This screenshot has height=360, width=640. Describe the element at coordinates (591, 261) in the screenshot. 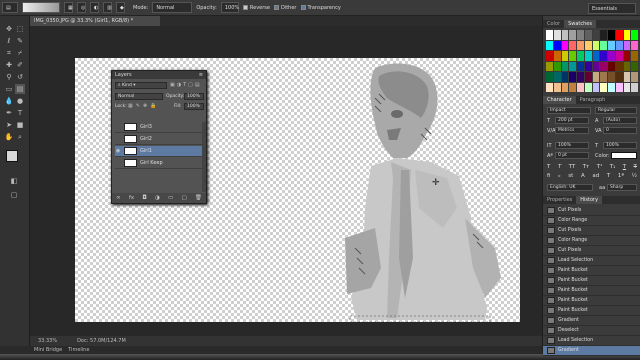

I see `history-item: Load Selection` at that location.